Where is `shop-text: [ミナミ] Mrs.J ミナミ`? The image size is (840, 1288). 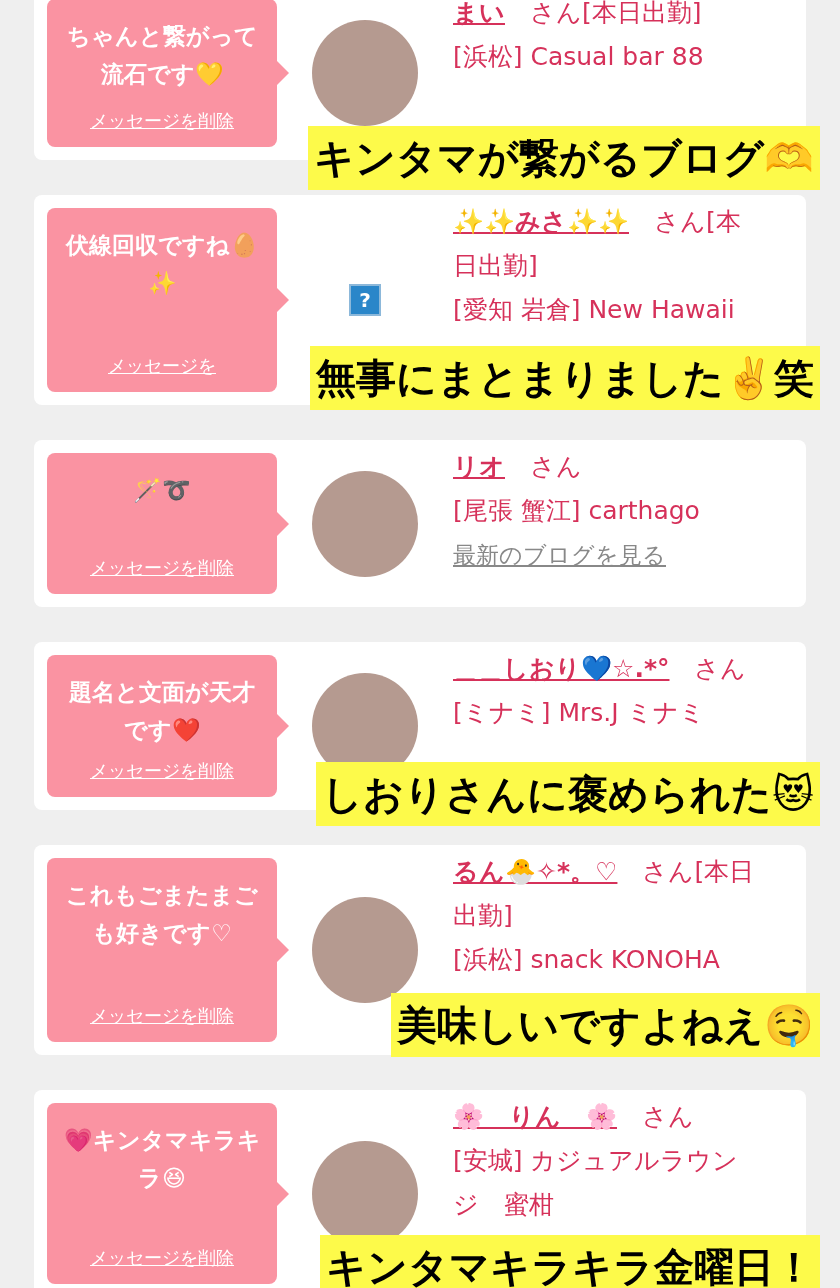
shop-text: [ミナミ] Mrs.J ミナミ is located at coordinates (579, 713).